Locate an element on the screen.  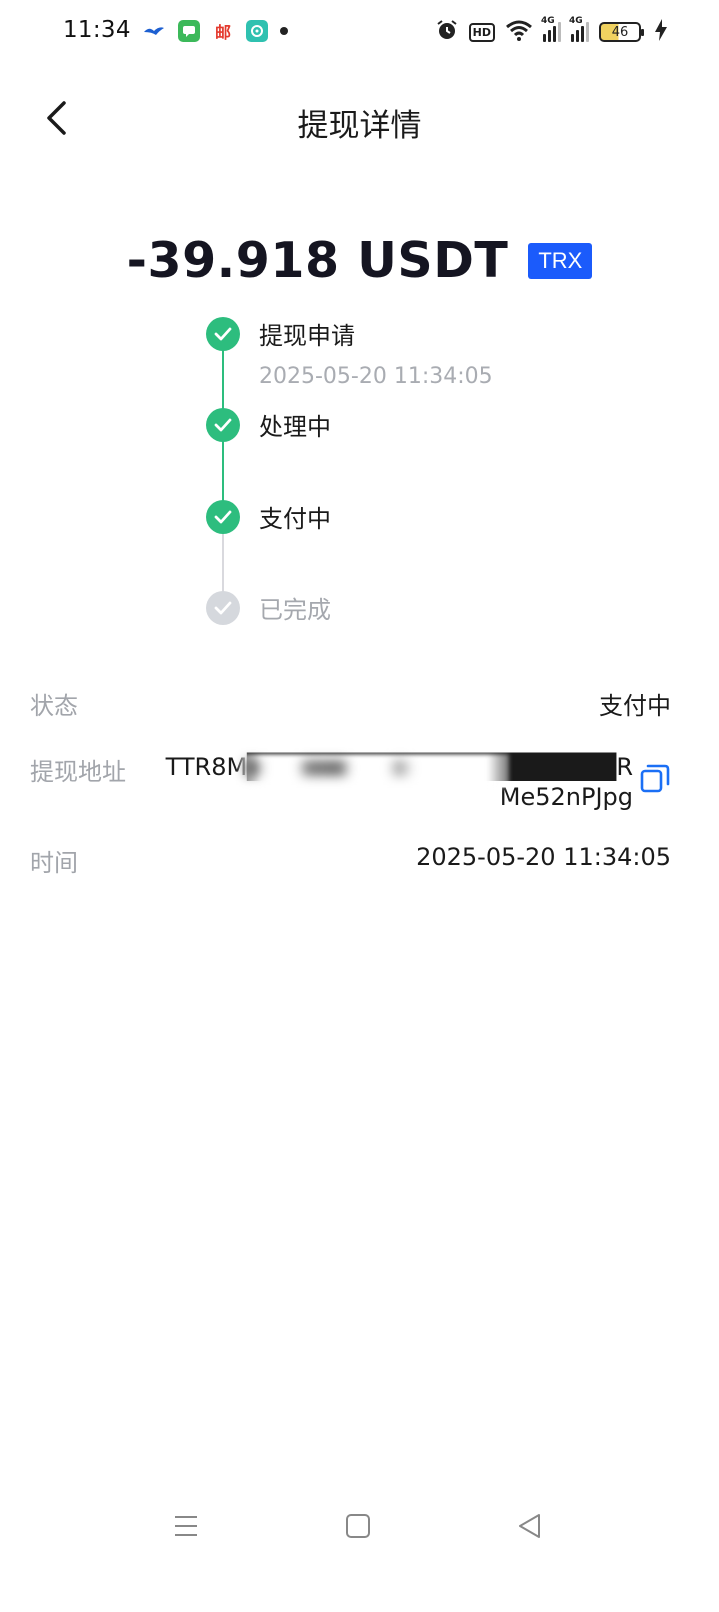
app-header: 提现详情 is located at coordinates (359, 118).